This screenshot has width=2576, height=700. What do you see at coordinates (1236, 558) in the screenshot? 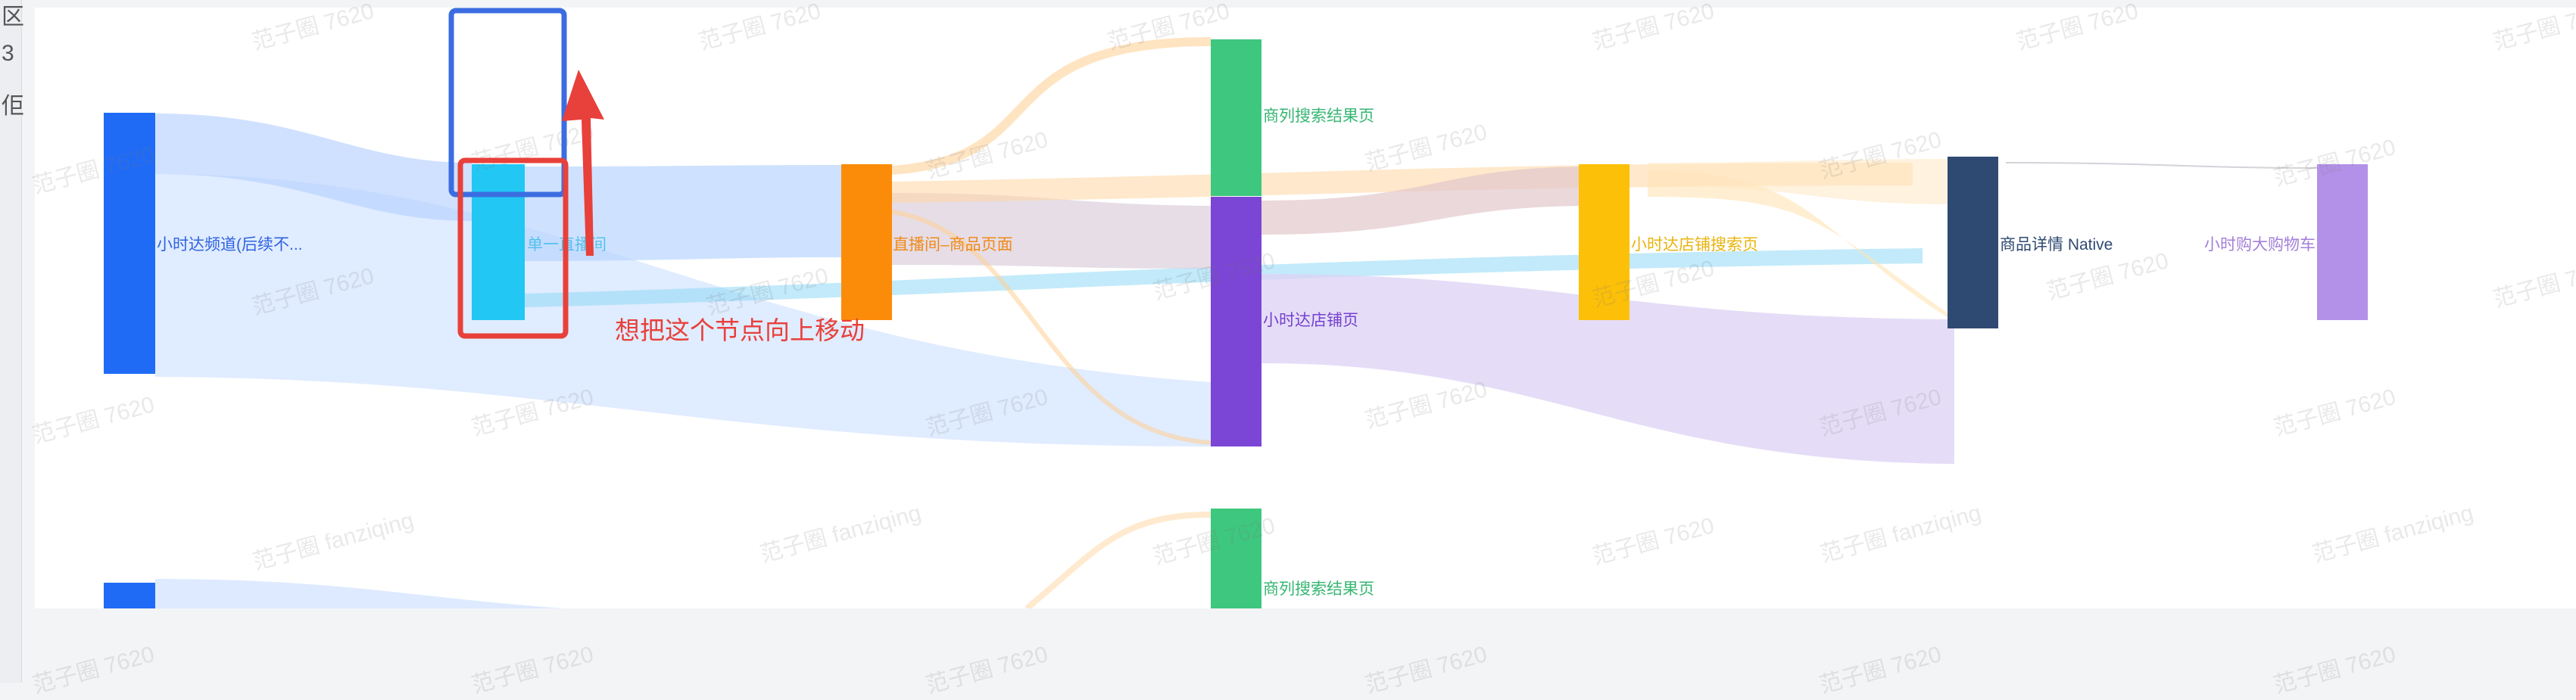
I see `node-n9` at bounding box center [1236, 558].